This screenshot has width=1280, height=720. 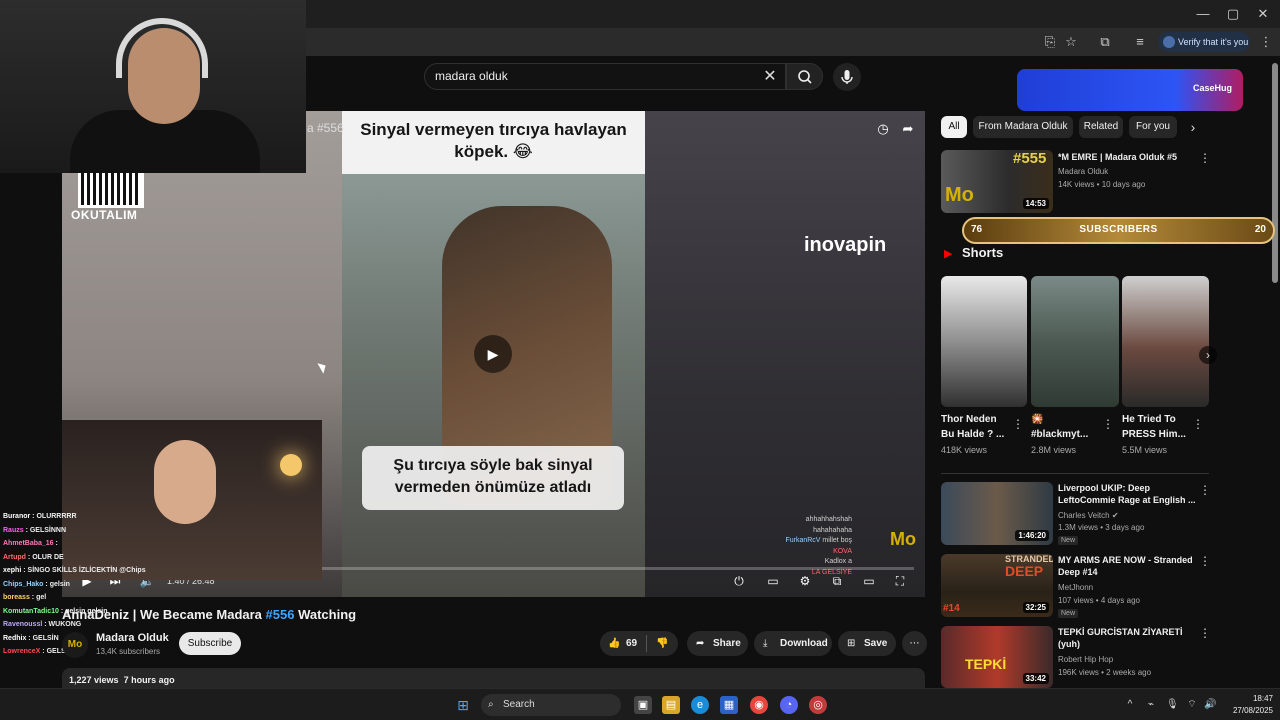 I want to click on search-icon: ⌕, so click(x=491, y=704).